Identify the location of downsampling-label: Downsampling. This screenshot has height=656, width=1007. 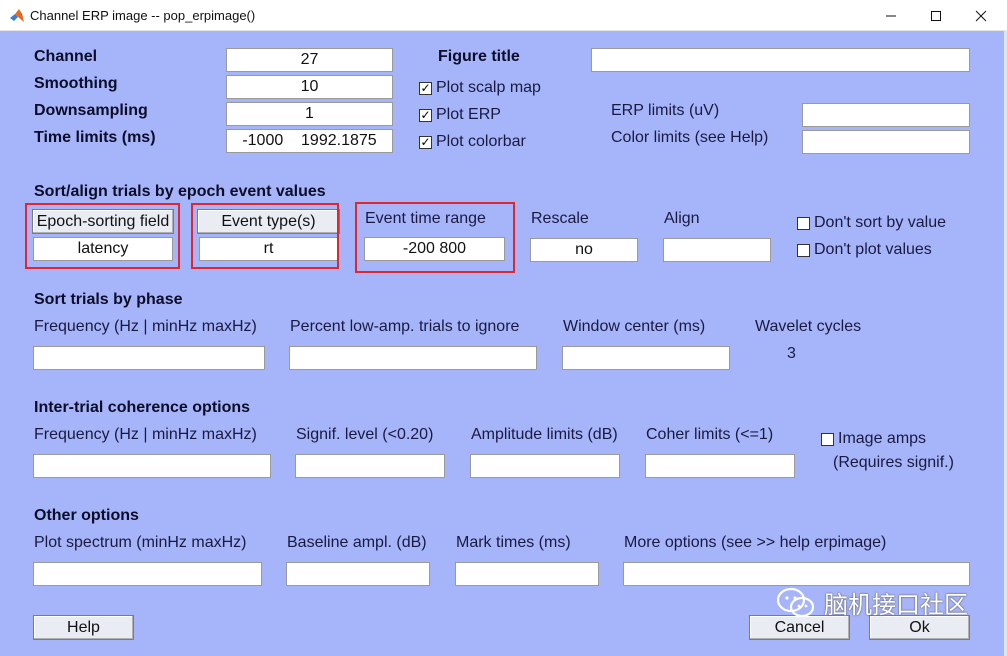
(91, 110).